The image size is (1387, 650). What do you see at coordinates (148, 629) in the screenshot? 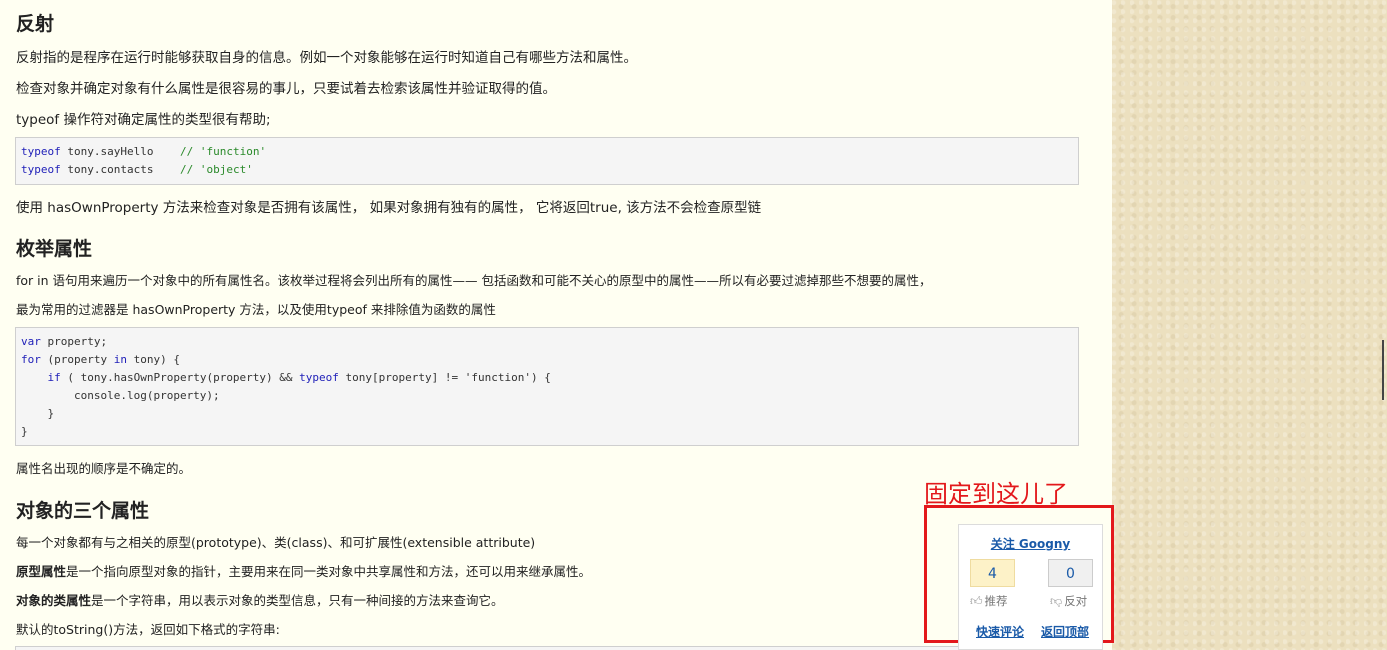
I see `paragraph: 默认的toString()方法，返回如下格式的字符串:` at bounding box center [148, 629].